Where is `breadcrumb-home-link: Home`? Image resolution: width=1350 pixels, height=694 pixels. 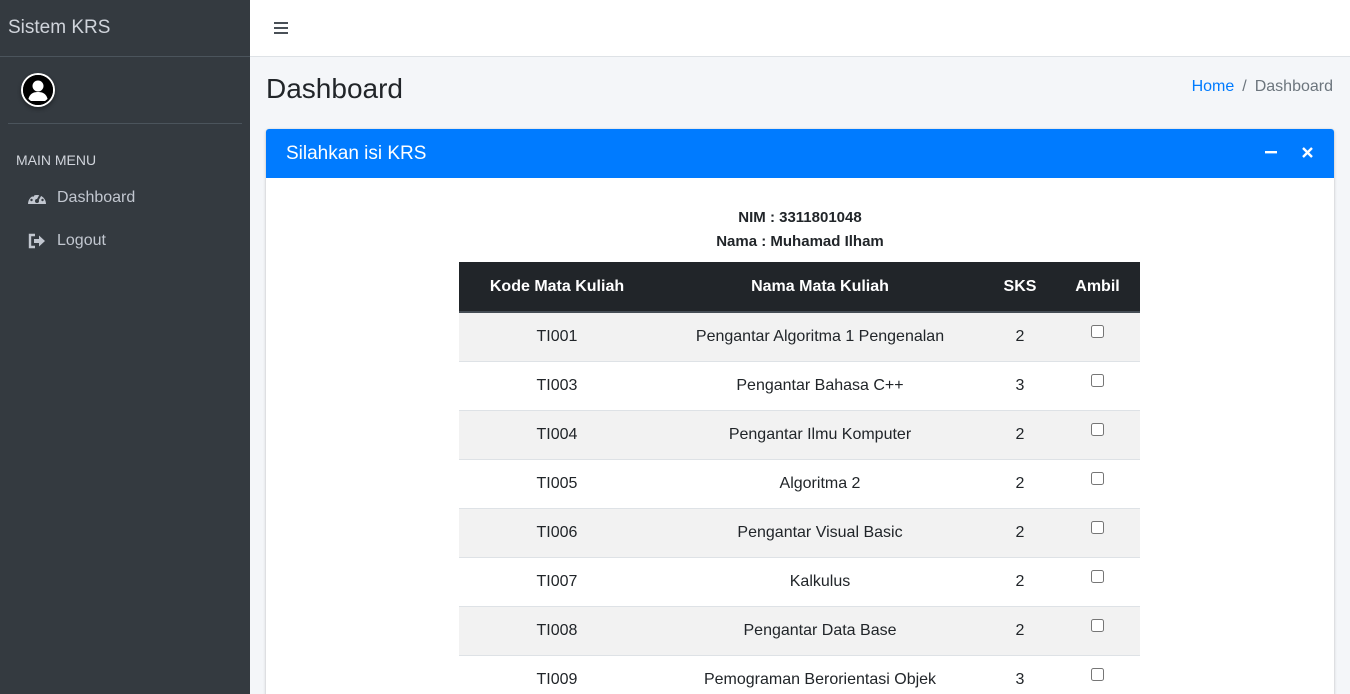 breadcrumb-home-link: Home is located at coordinates (1213, 87).